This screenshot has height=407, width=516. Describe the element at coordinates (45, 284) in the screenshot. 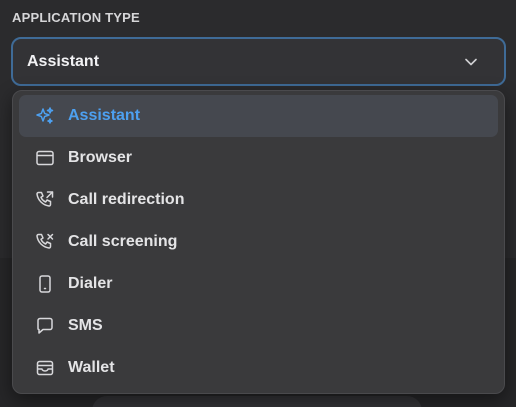

I see `smartphone-icon` at that location.